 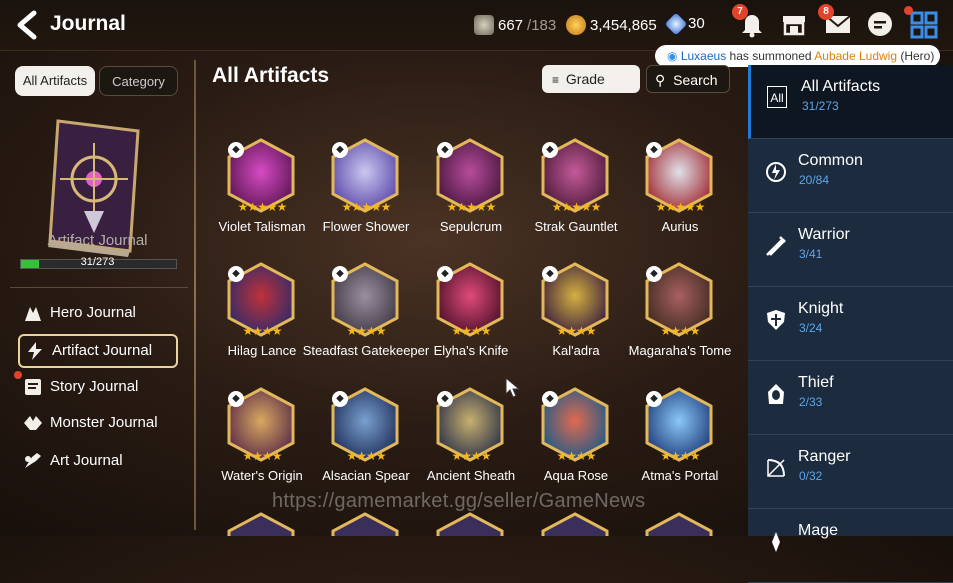 I want to click on search-icon: ⚲, so click(x=660, y=80).